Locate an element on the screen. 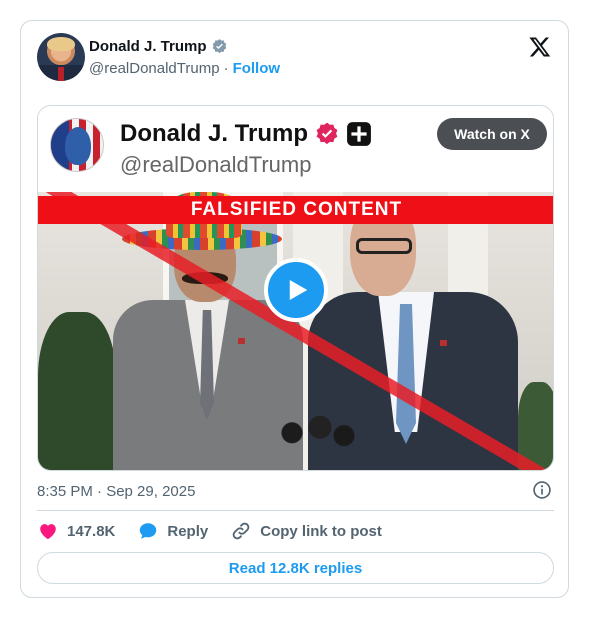 This screenshot has height=619, width=589. read-replies-button: Read 12.8K replies is located at coordinates (295, 568).